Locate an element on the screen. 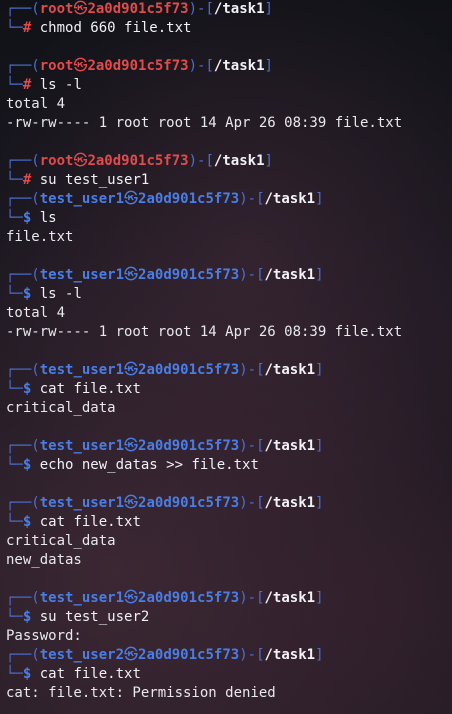 The height and width of the screenshot is (714, 452). command-line: └─$ ls is located at coordinates (229, 218).